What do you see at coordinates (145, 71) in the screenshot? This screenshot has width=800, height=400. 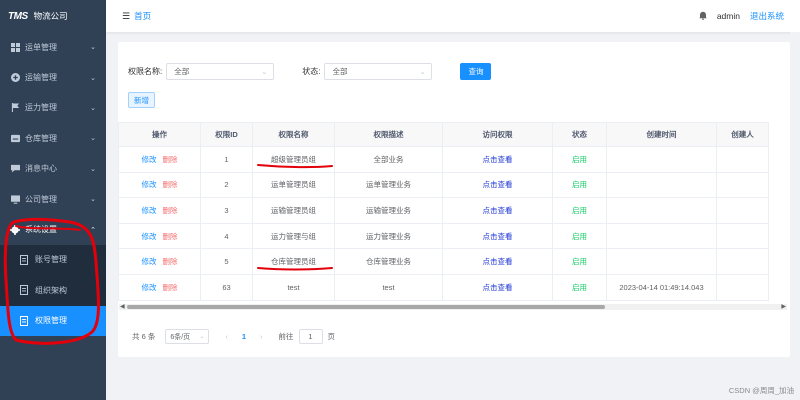 I see `name-filter-label: 权限名称:` at bounding box center [145, 71].